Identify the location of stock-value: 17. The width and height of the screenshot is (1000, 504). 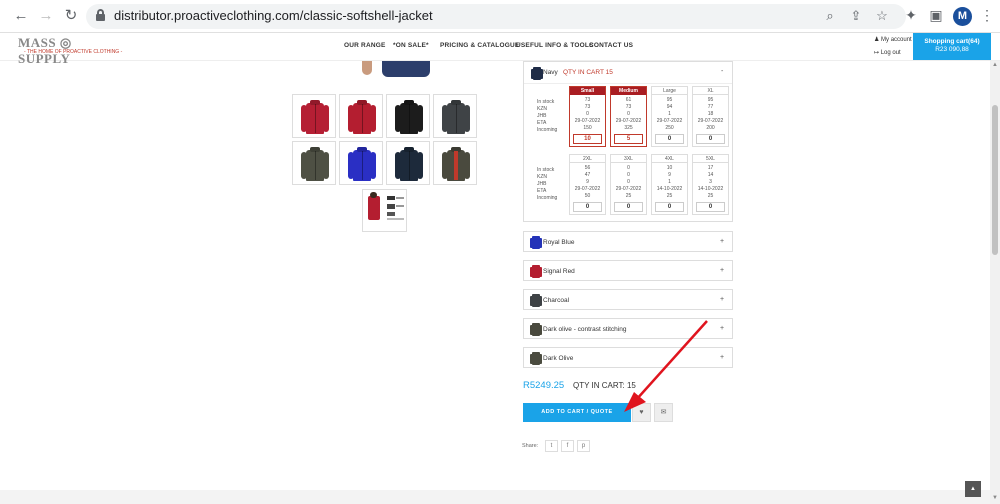
(710, 168).